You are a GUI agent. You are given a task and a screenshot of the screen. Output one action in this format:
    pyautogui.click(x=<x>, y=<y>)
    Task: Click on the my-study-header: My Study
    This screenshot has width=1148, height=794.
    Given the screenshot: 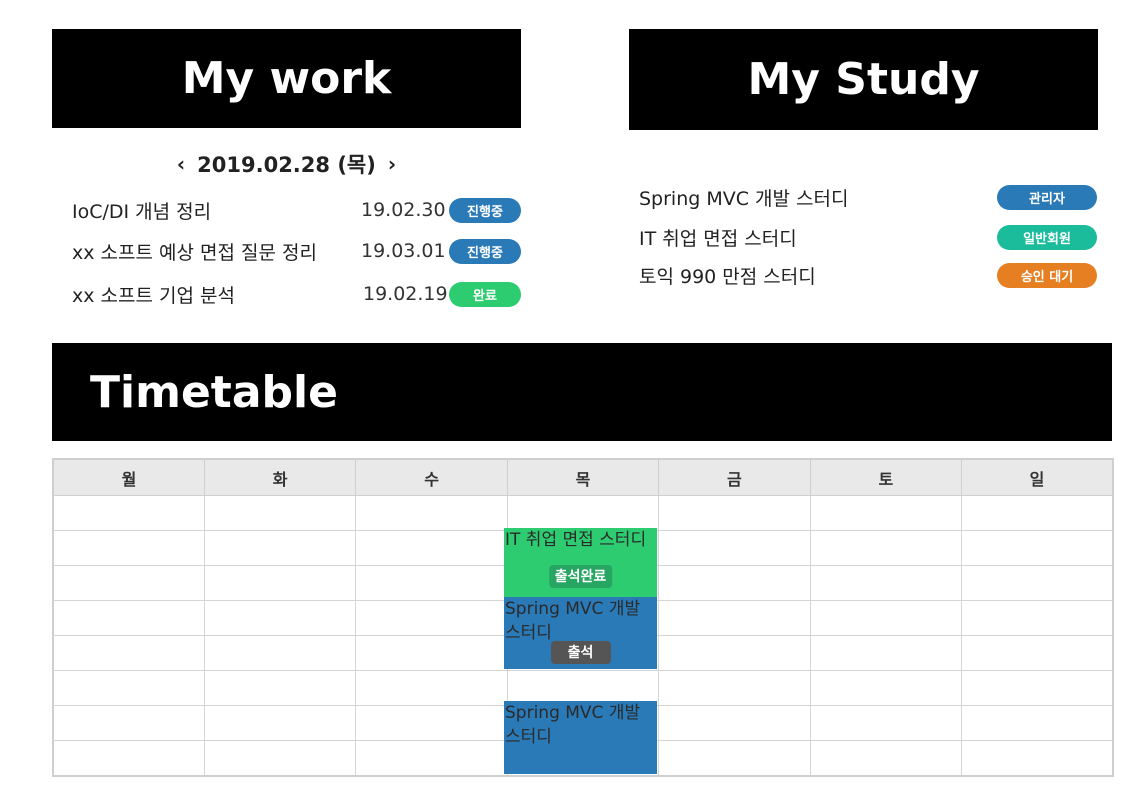 What is the action you would take?
    pyautogui.click(x=863, y=79)
    